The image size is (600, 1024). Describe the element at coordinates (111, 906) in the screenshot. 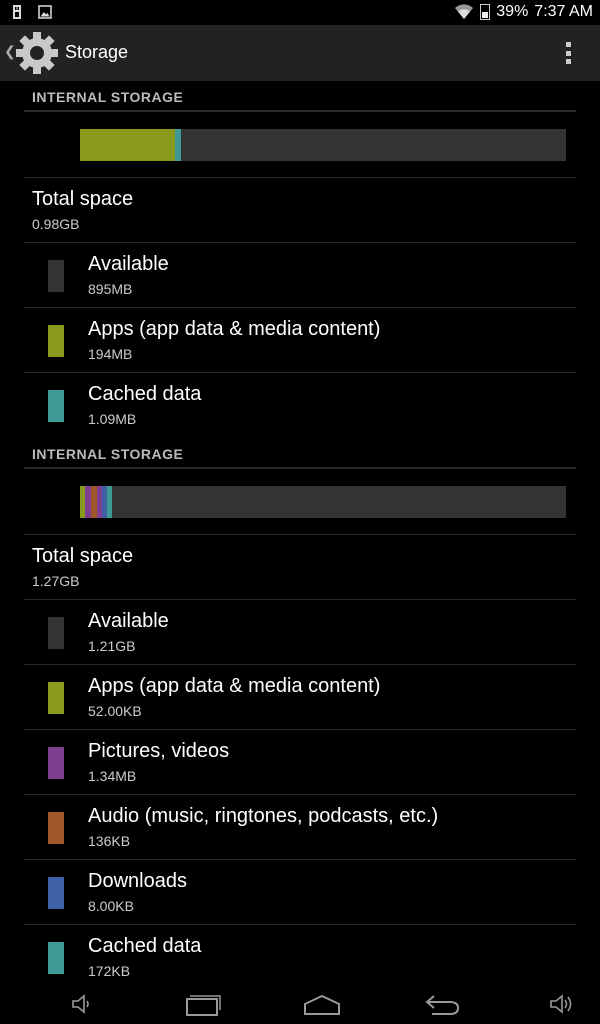

I see `item-value: 8.00KB` at that location.